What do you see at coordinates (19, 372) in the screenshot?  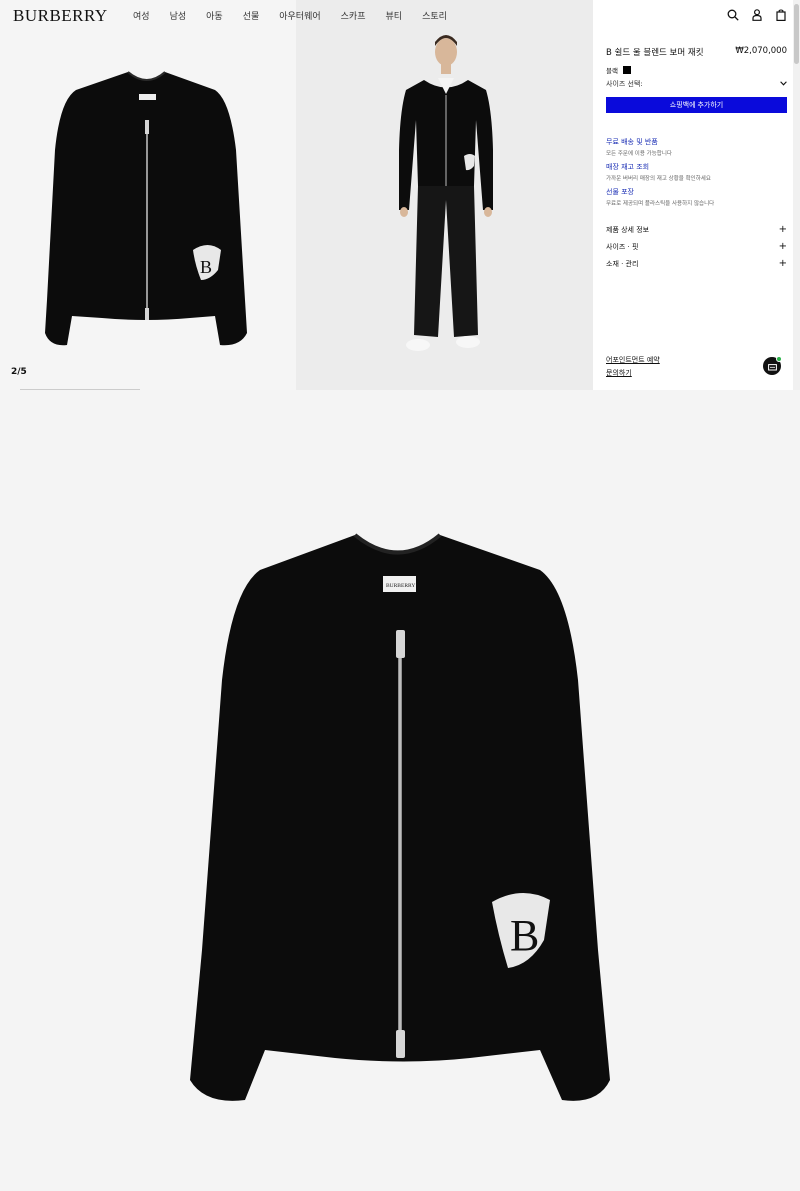 I see `gallery-counter: 2/5` at bounding box center [19, 372].